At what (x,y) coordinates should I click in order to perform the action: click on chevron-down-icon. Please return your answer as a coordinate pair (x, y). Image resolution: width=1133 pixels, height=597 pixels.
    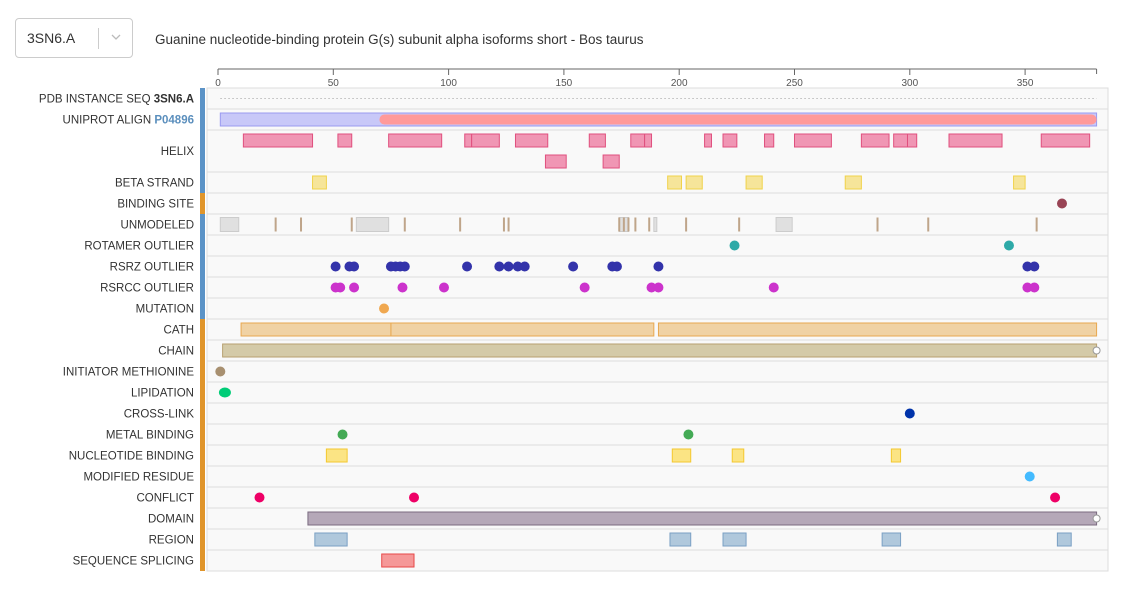
    Looking at the image, I should click on (116, 37).